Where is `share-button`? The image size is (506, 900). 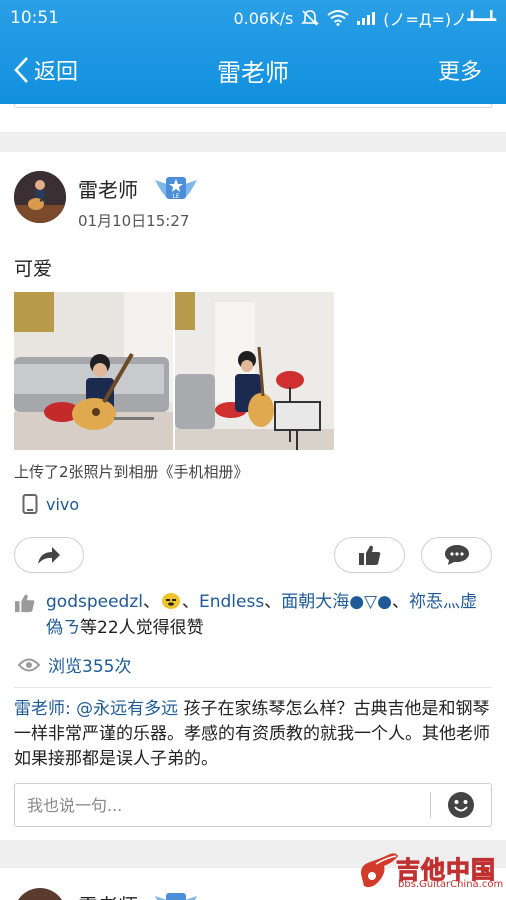 share-button is located at coordinates (49, 555).